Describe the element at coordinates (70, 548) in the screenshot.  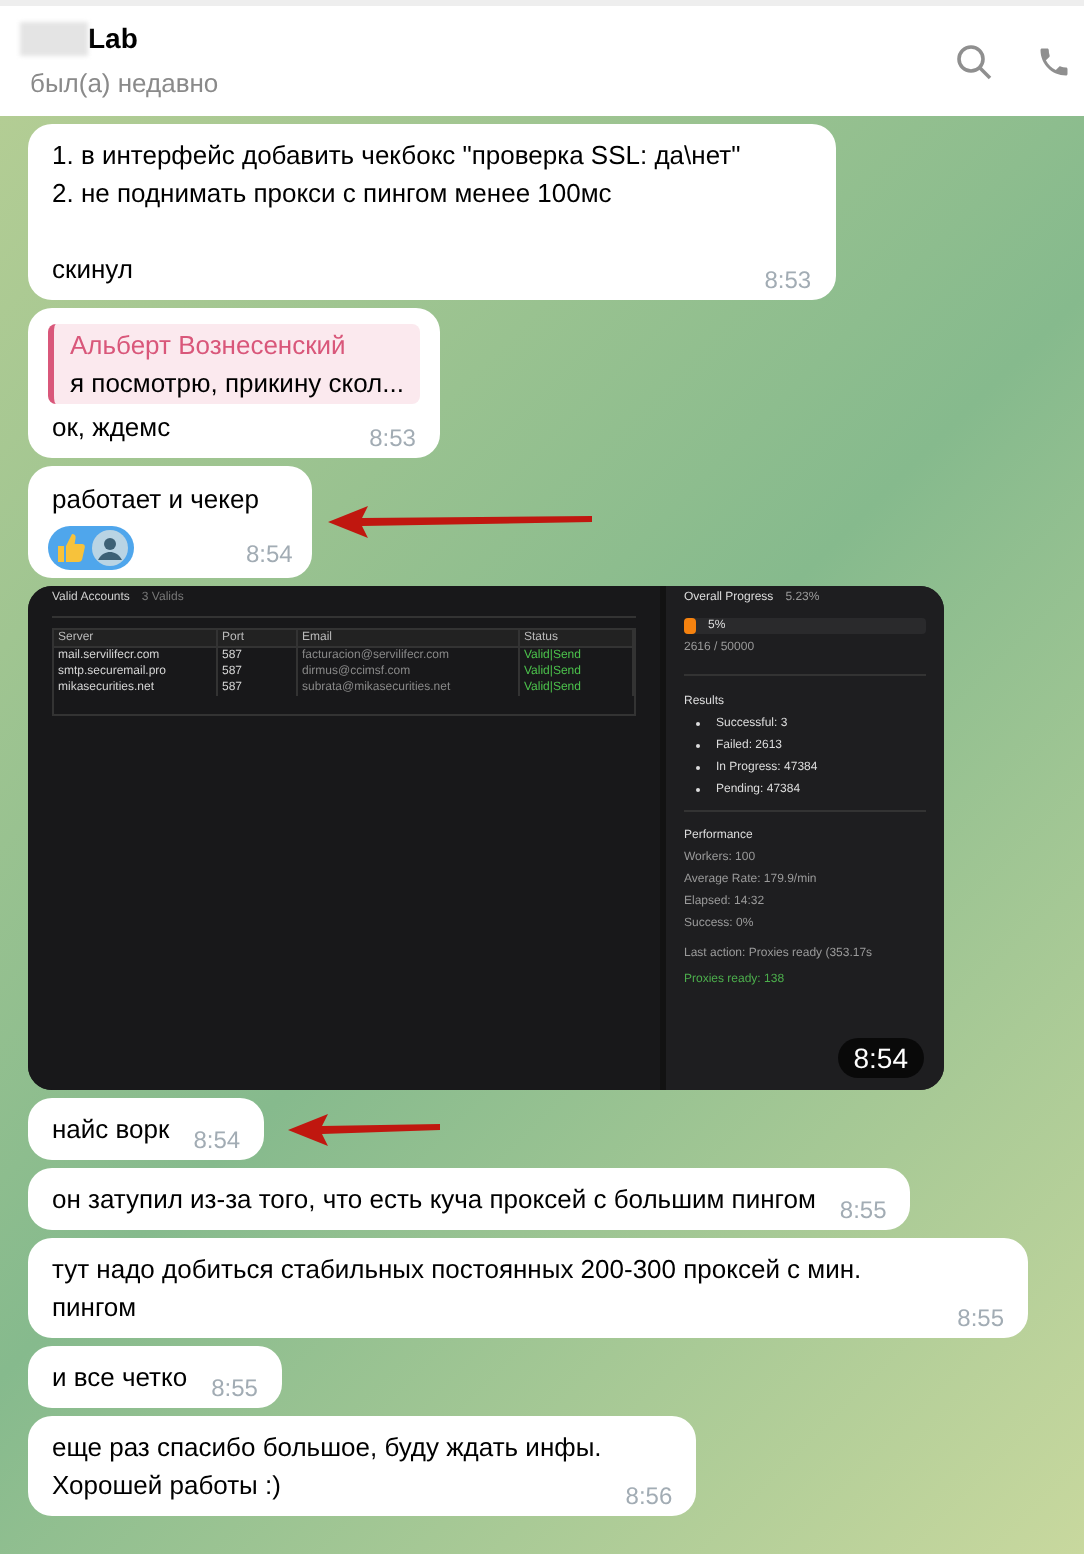
I see `thumbs-up-icon` at that location.